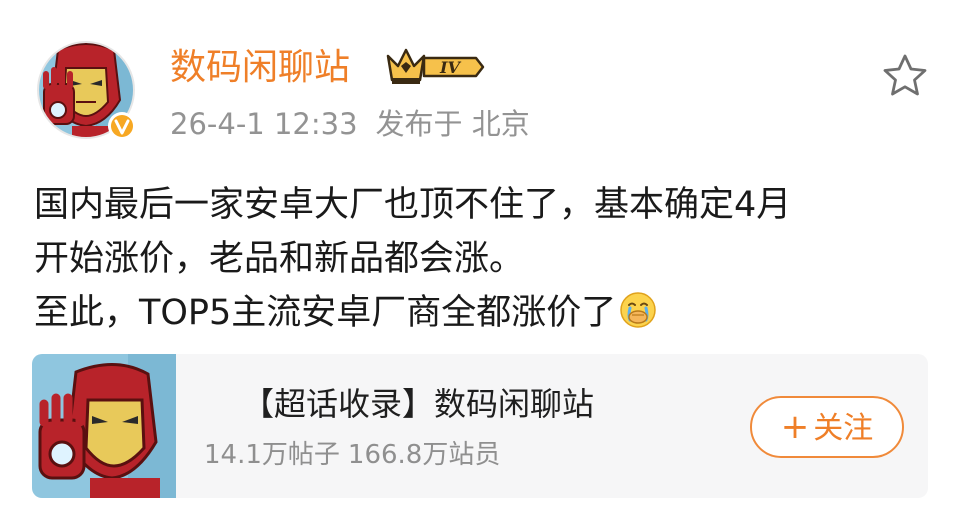 The image size is (960, 515). I want to click on super-topic-stats: 14.1万帖子 166.8万站员, so click(352, 455).